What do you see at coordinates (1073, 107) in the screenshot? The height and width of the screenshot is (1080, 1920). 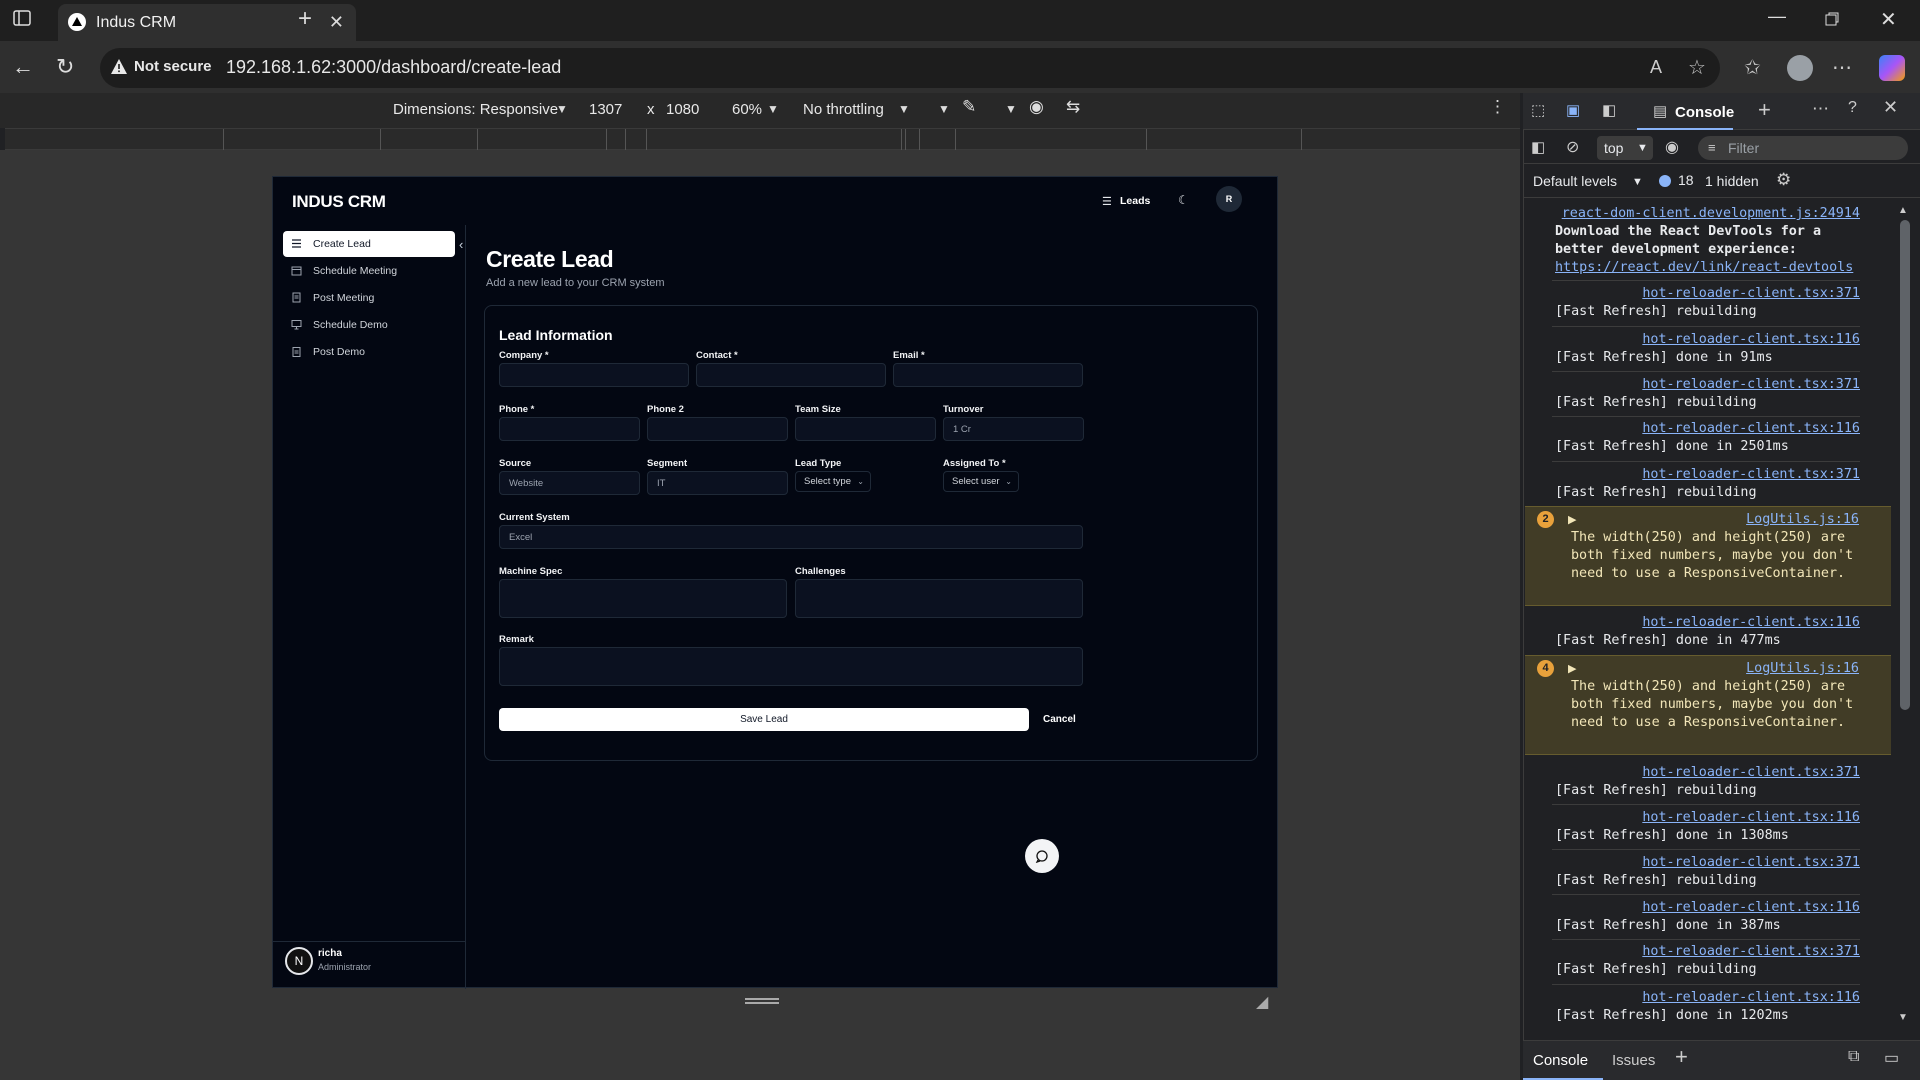 I see `rotate-icon: ⇆` at bounding box center [1073, 107].